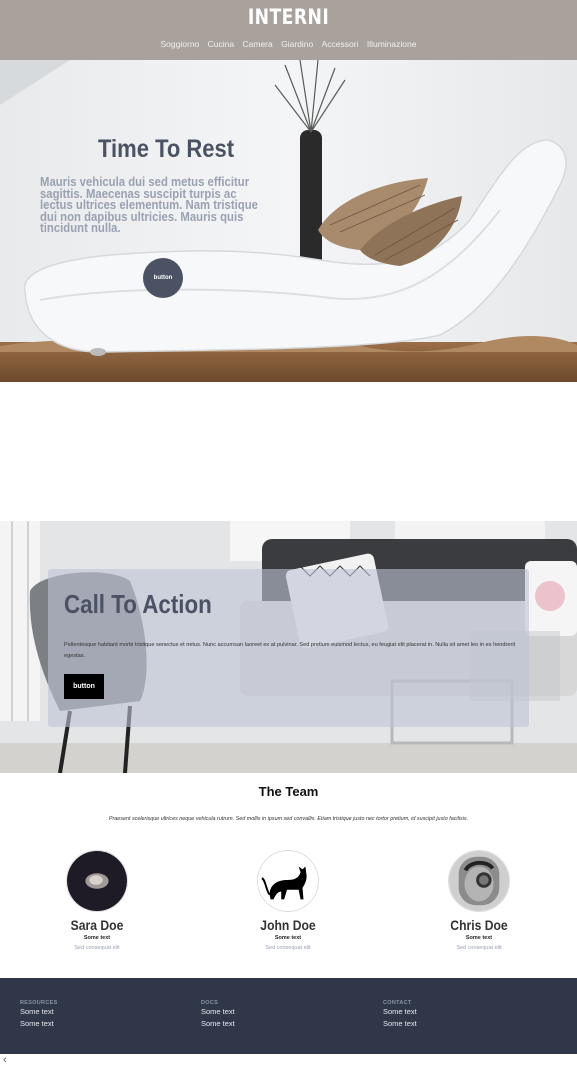 The image size is (577, 1068). What do you see at coordinates (84, 686) in the screenshot?
I see `cta-button: button` at bounding box center [84, 686].